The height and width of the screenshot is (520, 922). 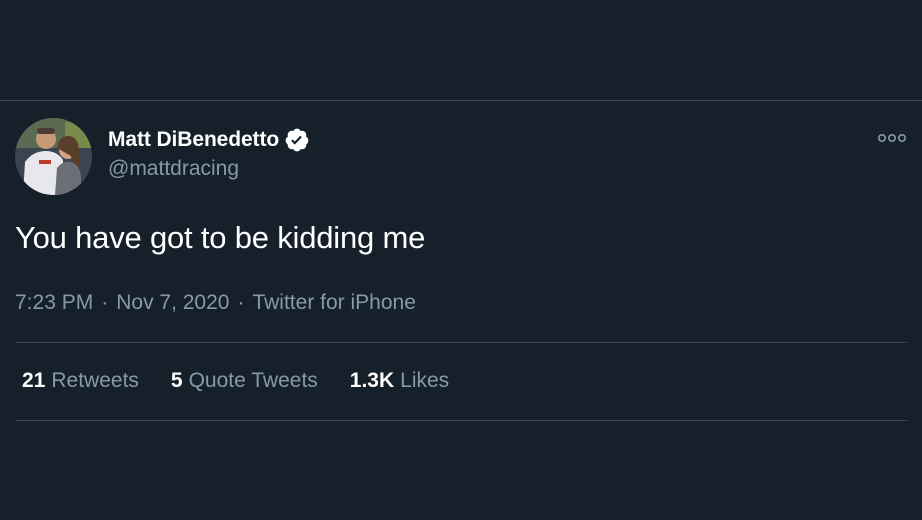 I want to click on author-name-row: Matt DiBenedetto, so click(x=209, y=140).